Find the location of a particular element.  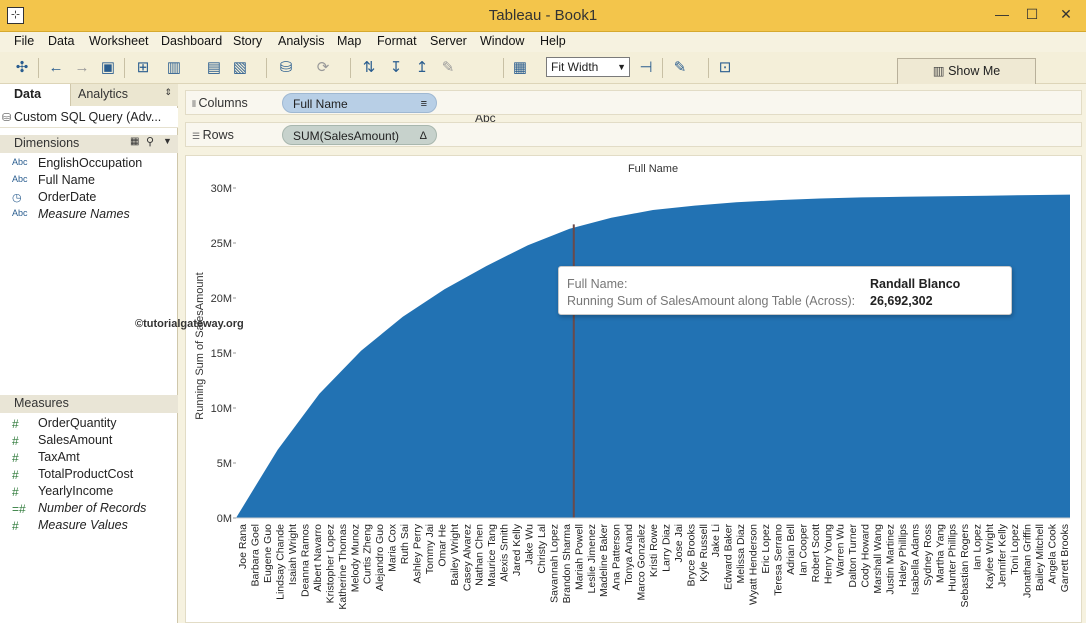

x-tick-label: Ana Patterson is located at coordinates (617, 557).